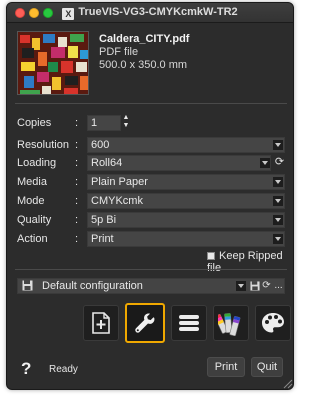 The image size is (320, 396). I want to click on add-page-icon, so click(101, 323).